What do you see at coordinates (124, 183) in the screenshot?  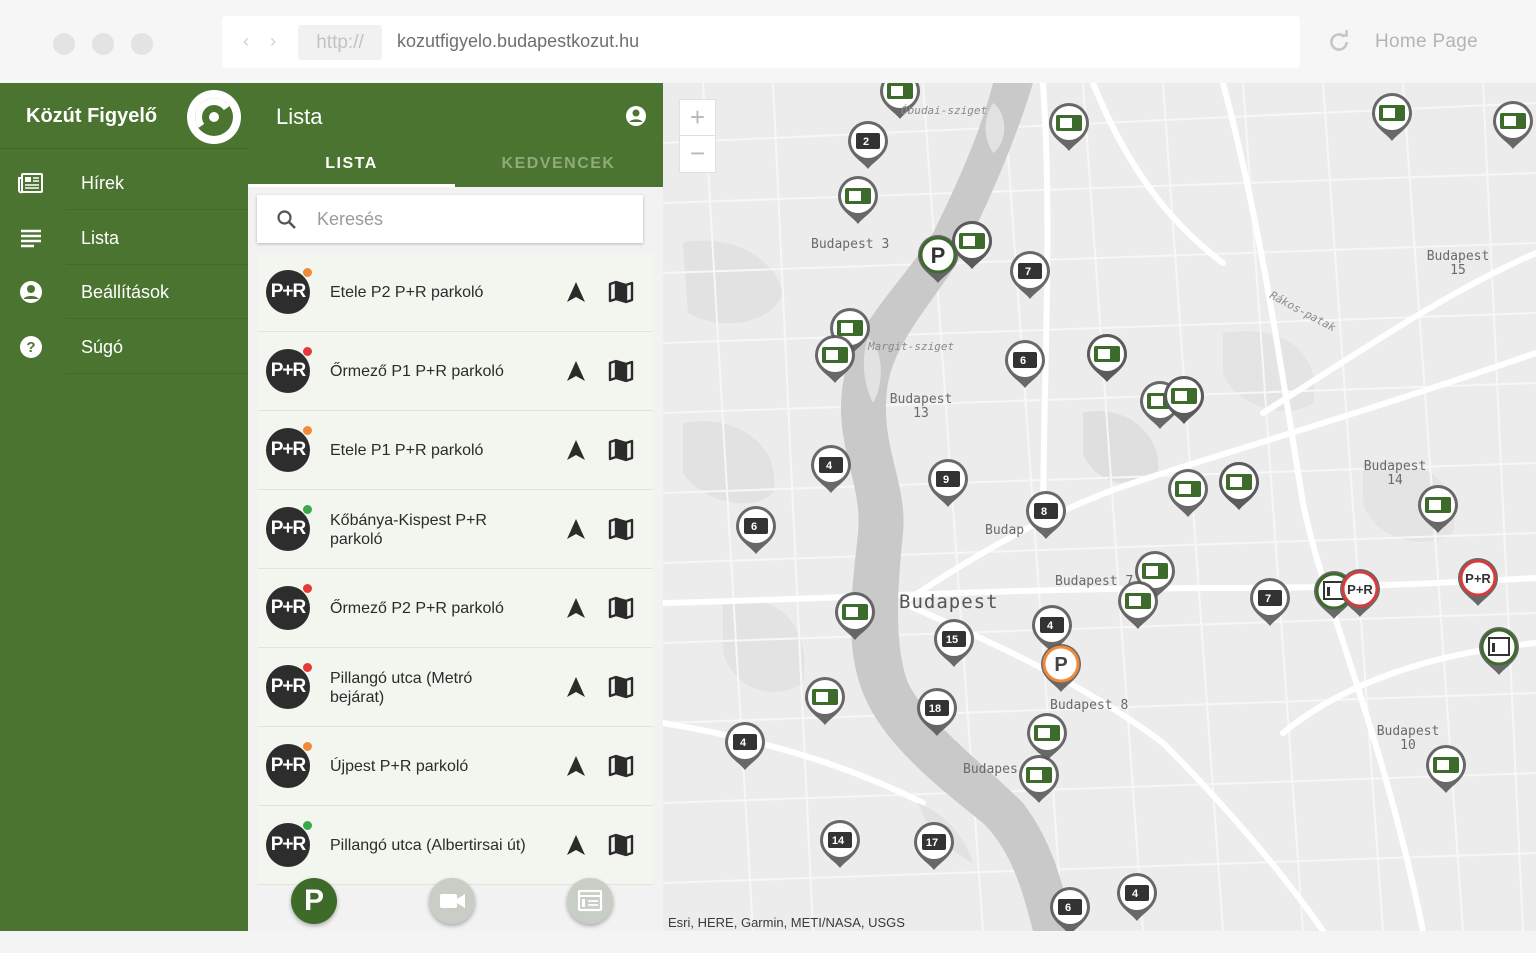 I see `sidebar-item-hirek: Hírek` at bounding box center [124, 183].